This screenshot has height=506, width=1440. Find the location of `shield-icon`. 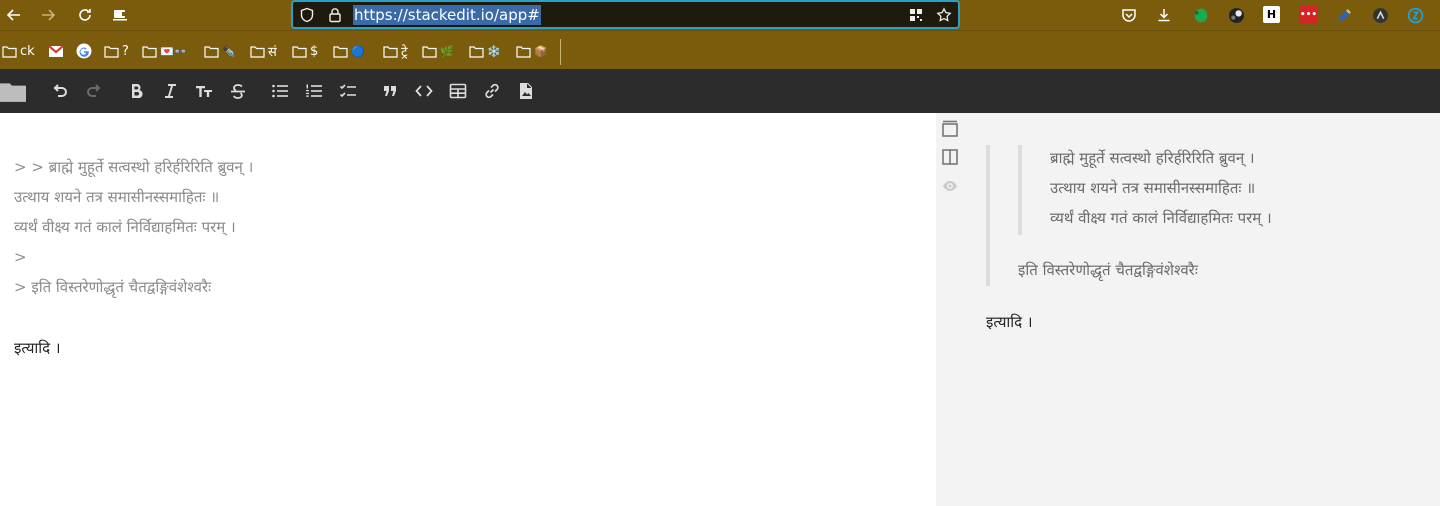

shield-icon is located at coordinates (307, 15).